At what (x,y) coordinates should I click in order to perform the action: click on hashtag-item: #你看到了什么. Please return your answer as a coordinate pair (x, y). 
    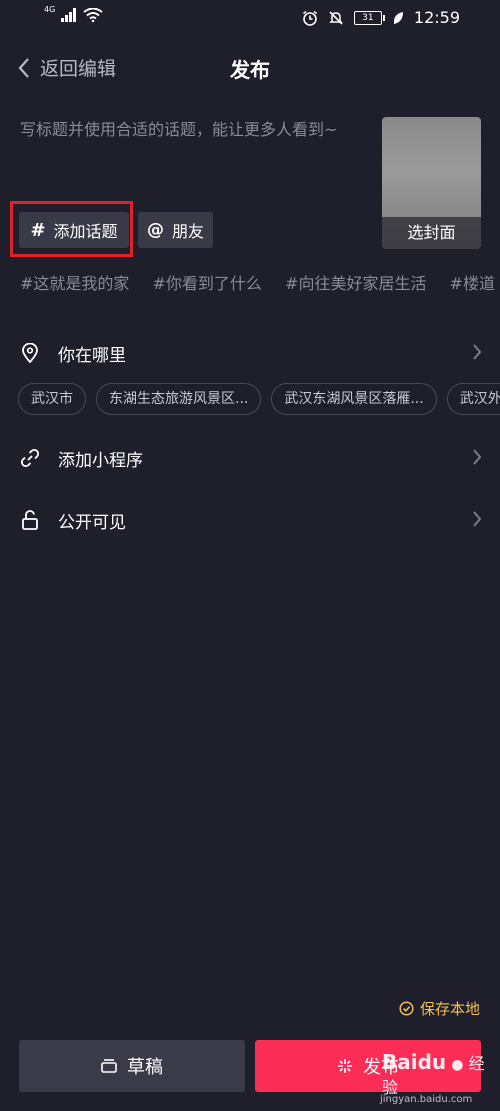
    Looking at the image, I should click on (207, 283).